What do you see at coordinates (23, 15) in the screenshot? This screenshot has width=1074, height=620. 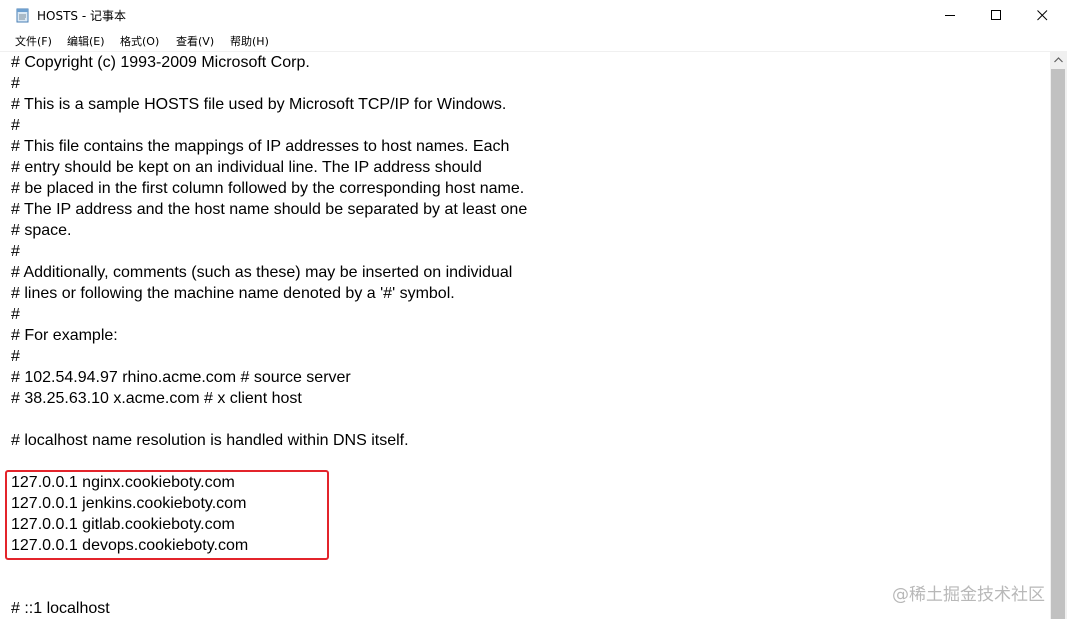 I see `notepad-icon` at bounding box center [23, 15].